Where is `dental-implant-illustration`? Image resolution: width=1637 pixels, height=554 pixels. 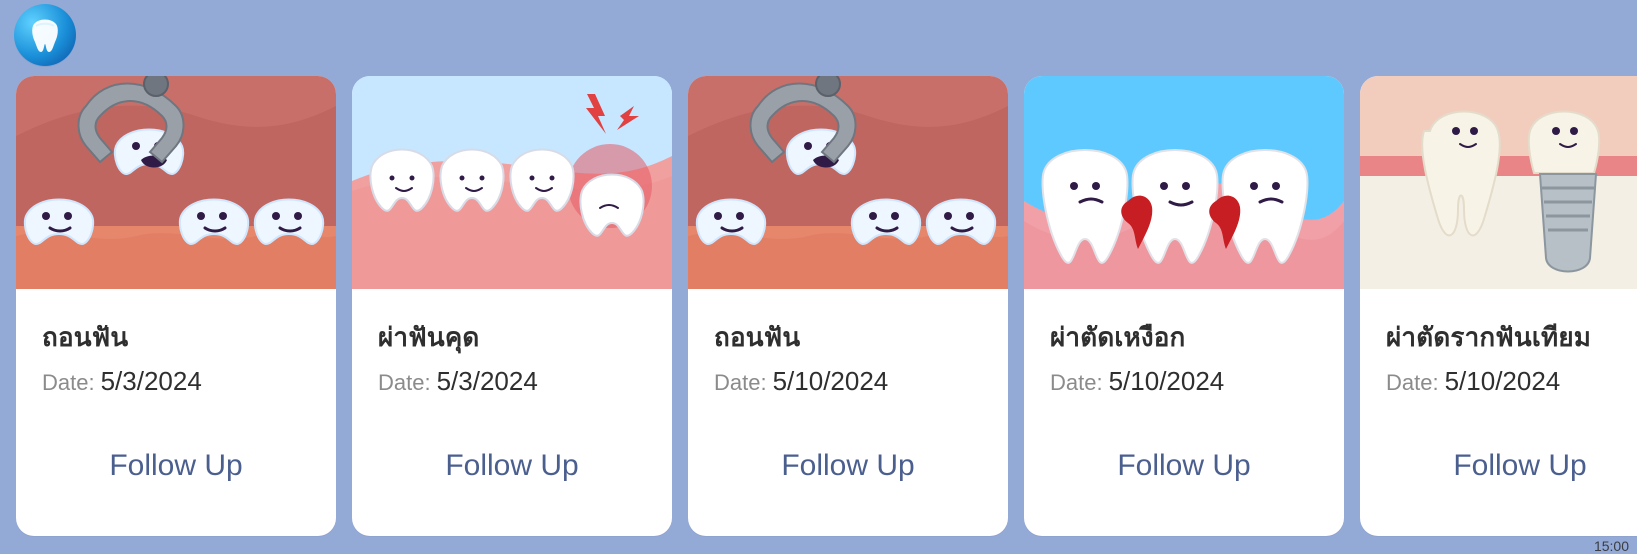
dental-implant-illustration is located at coordinates (1498, 182).